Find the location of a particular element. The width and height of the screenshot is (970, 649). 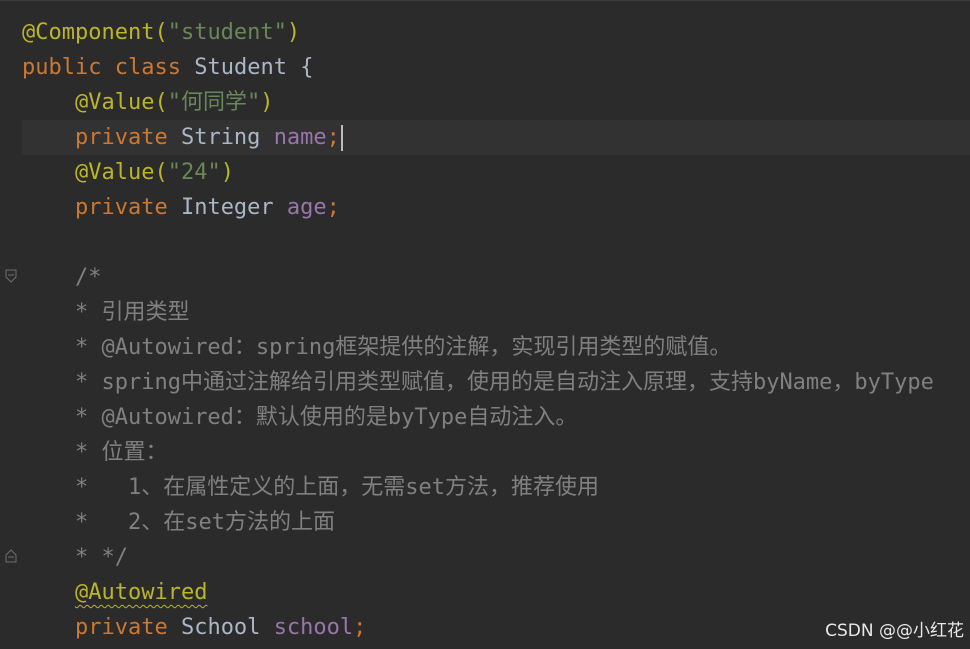

keyword-class: class is located at coordinates (147, 67).